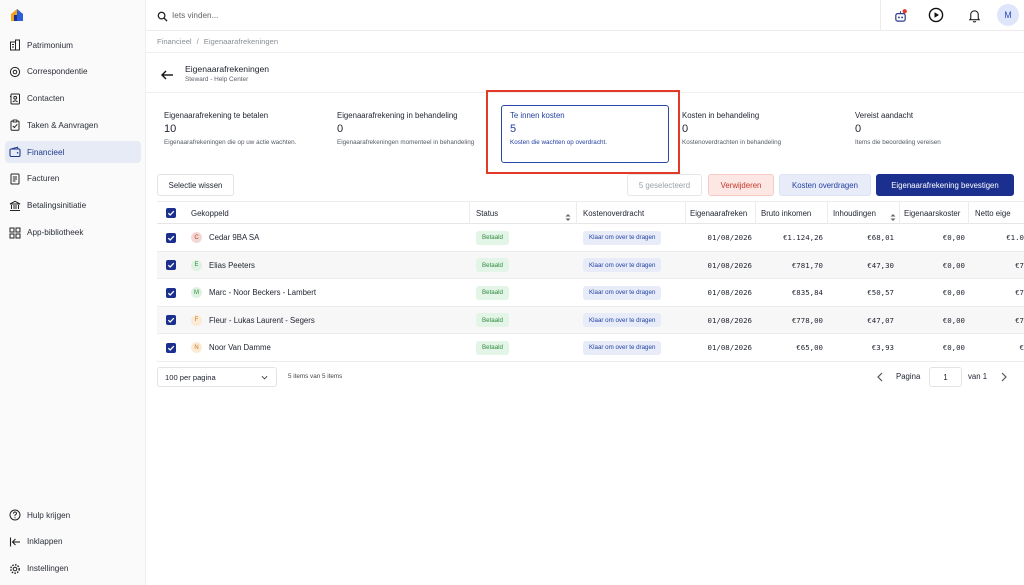 The height and width of the screenshot is (585, 1024). What do you see at coordinates (741, 185) in the screenshot?
I see `delete-button: Verwijderen` at bounding box center [741, 185].